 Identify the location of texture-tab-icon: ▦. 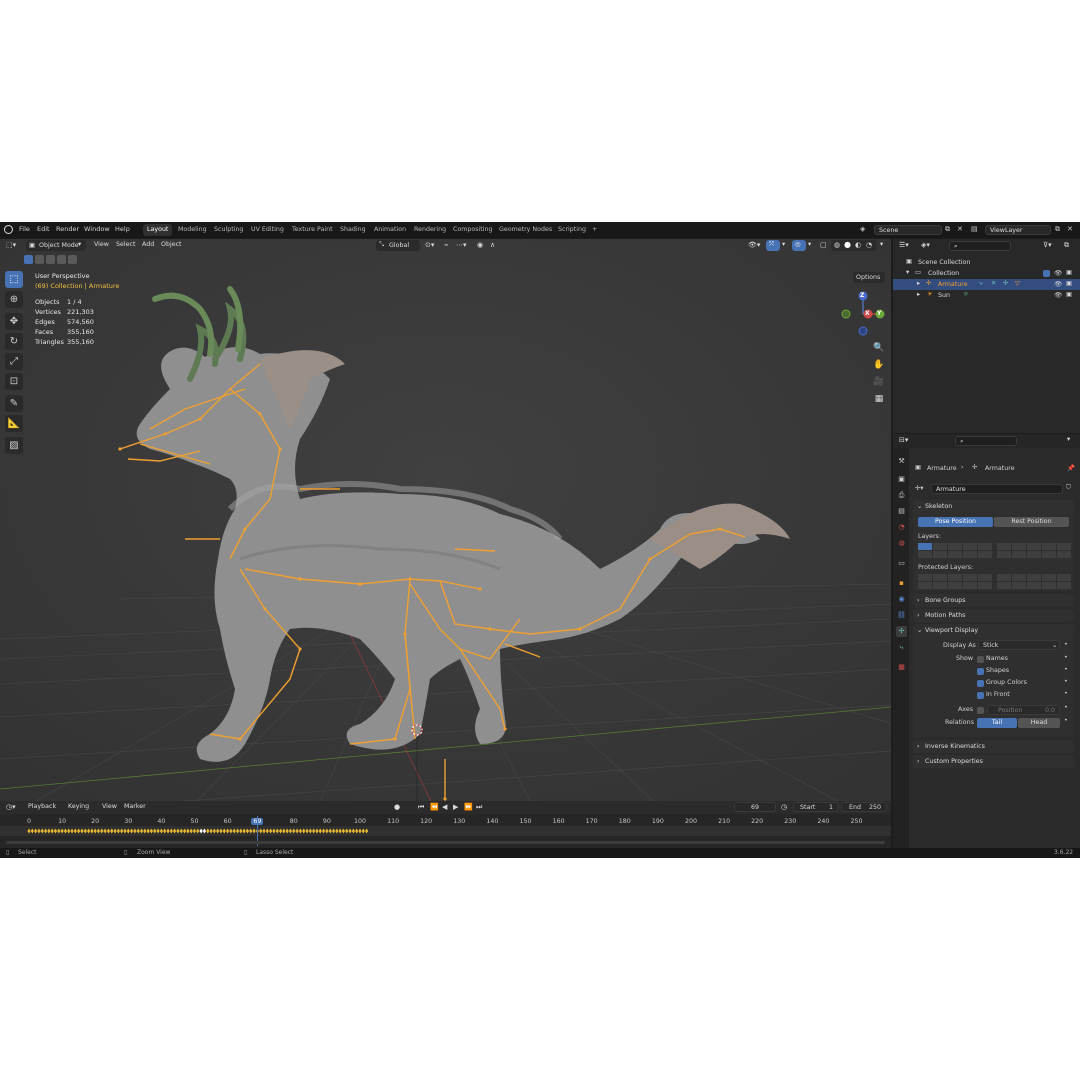
(901, 667).